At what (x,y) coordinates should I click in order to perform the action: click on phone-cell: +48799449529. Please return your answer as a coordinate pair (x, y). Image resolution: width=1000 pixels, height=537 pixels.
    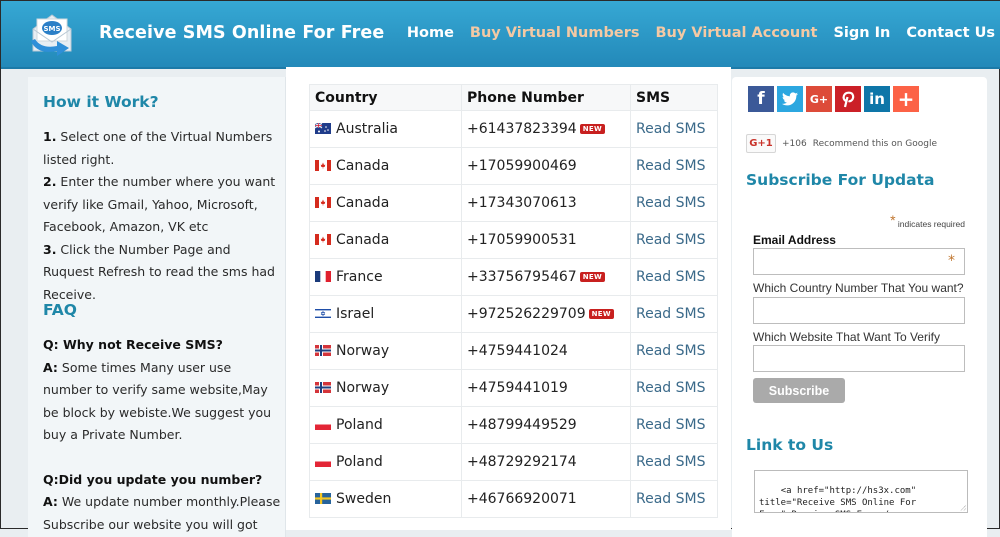
    Looking at the image, I should click on (546, 425).